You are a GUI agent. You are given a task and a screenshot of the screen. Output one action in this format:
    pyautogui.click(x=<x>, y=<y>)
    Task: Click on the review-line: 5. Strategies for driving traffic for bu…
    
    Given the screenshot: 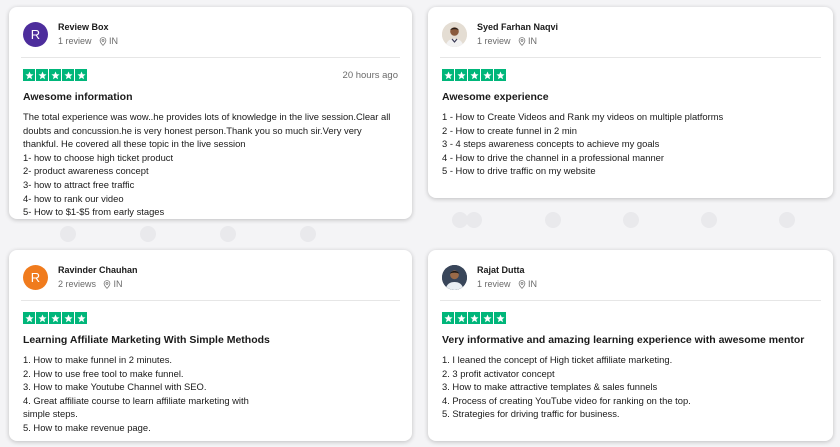 What is the action you would take?
    pyautogui.click(x=531, y=414)
    